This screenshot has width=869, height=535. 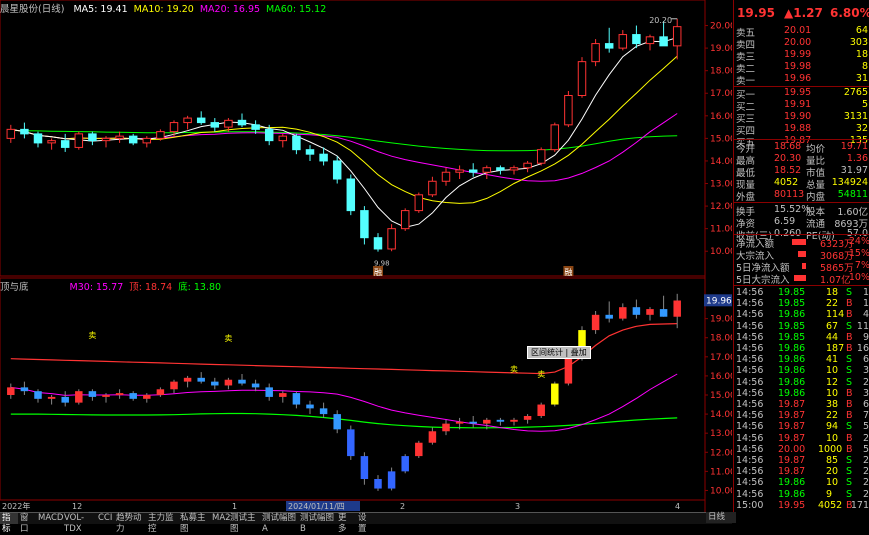 What do you see at coordinates (49, 518) in the screenshot?
I see `tab-2: MACD` at bounding box center [49, 518].